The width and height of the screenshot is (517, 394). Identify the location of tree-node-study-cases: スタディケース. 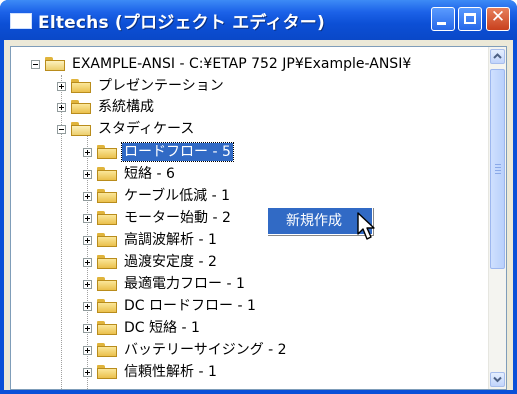
(126, 129).